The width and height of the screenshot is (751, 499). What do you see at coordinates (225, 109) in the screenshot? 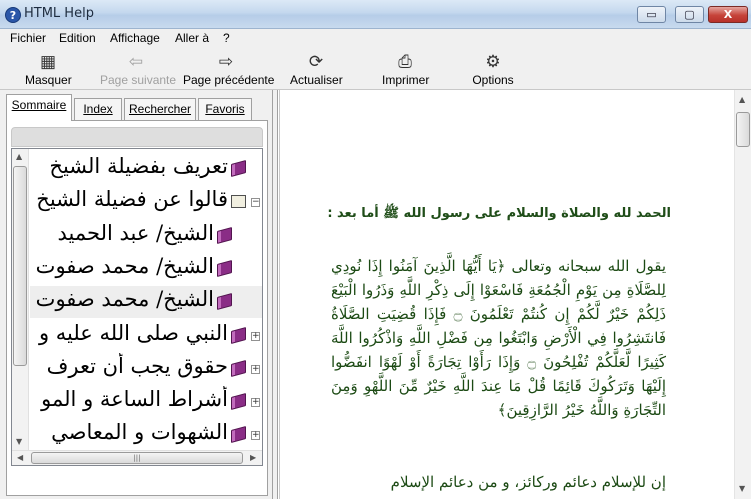
I see `tab-favorites: Favoris` at bounding box center [225, 109].